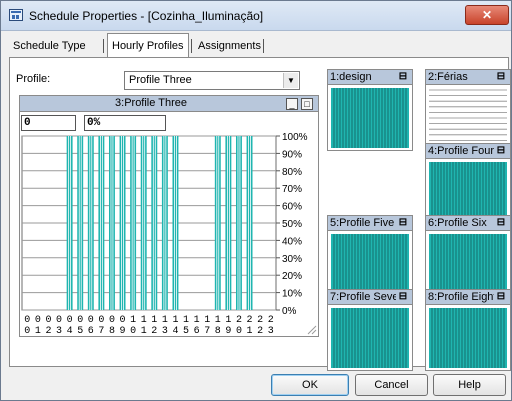  Describe the element at coordinates (101, 331) in the screenshot. I see `x-tick-label: 7` at that location.